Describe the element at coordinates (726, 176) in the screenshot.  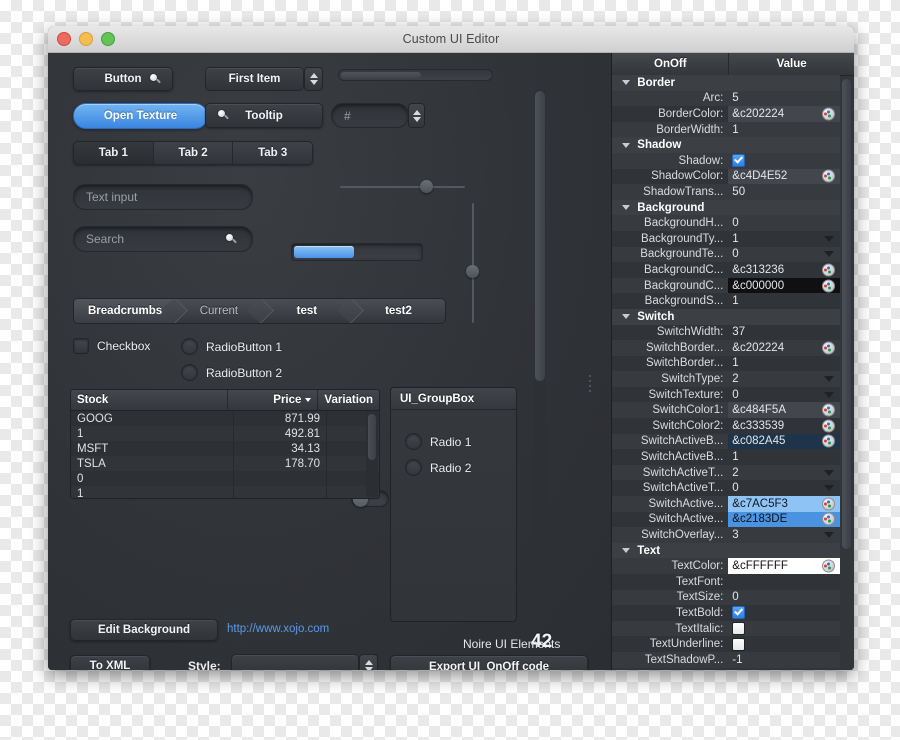
I see `property-row: ShadowColor: &c4D4E52` at that location.